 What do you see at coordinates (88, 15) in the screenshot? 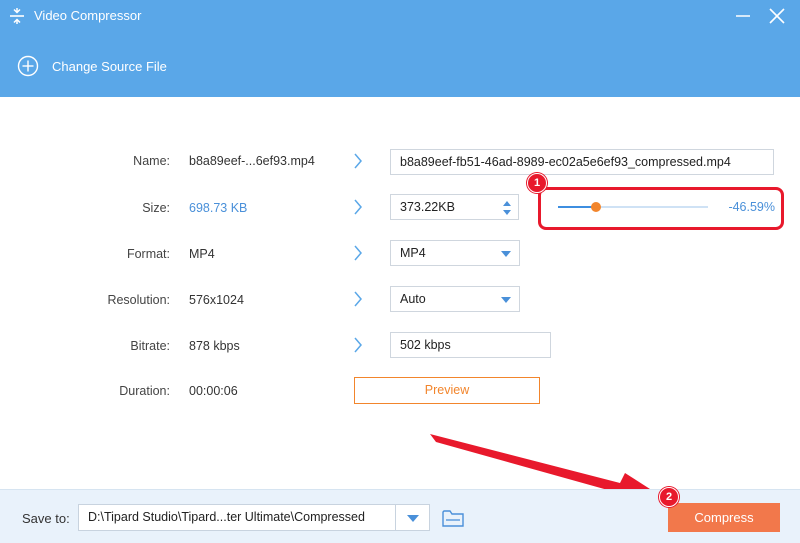
I see `window-title: Video Compressor` at bounding box center [88, 15].